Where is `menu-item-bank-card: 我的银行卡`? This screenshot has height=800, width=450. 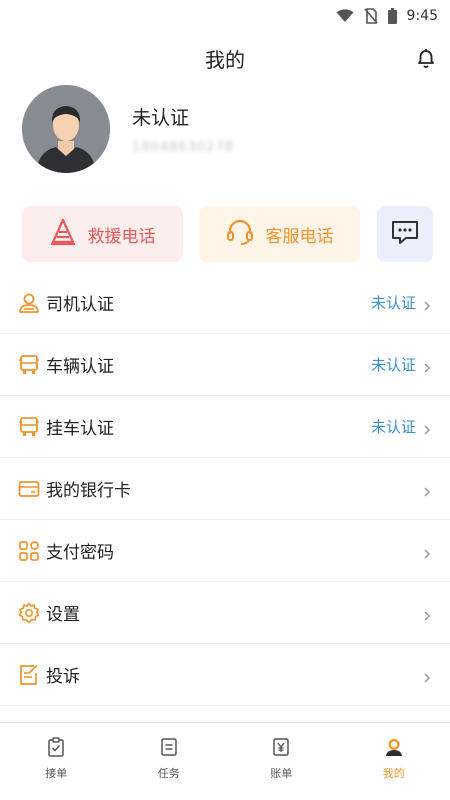 menu-item-bank-card: 我的银行卡 is located at coordinates (225, 489).